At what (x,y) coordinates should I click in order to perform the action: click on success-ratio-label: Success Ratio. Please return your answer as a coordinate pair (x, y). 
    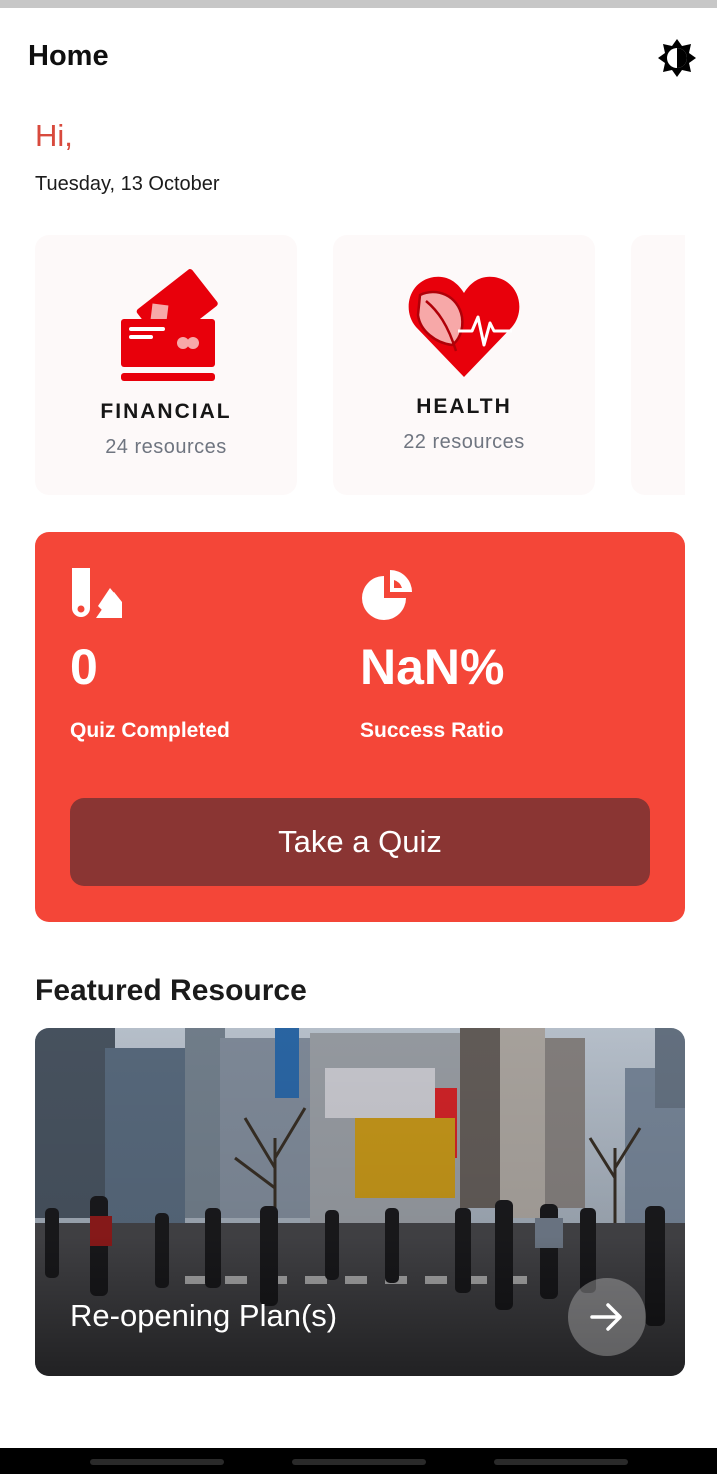
    Looking at the image, I should click on (432, 730).